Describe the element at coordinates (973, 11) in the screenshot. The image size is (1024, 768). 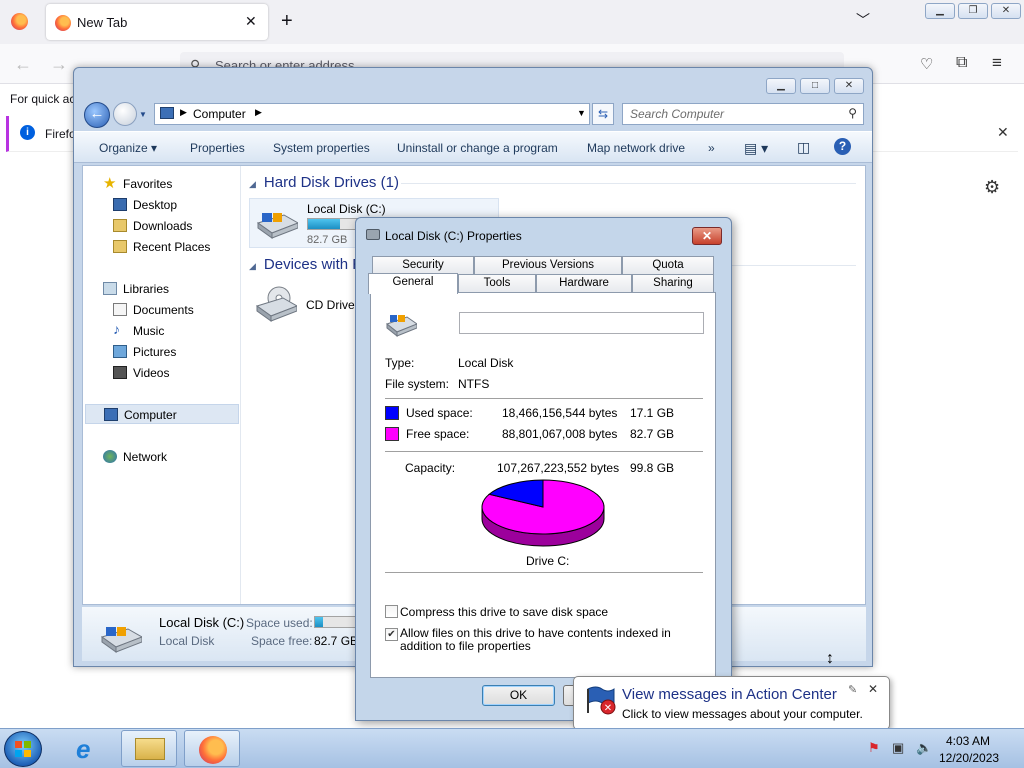
I see `restore-button: ❐` at that location.